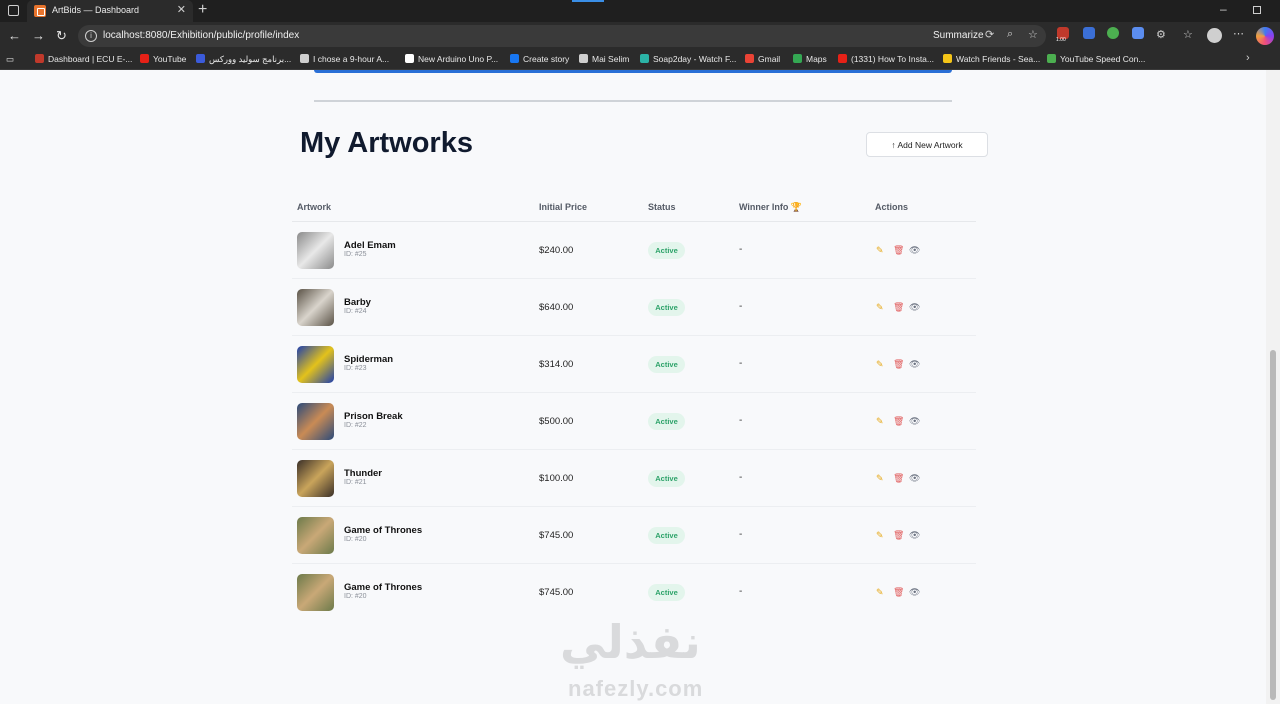 The height and width of the screenshot is (704, 1280). What do you see at coordinates (634, 250) in the screenshot?
I see `table-row: Adel Emam ID: #25 $240.00 Active - ✎ 🗑 👁` at bounding box center [634, 250].